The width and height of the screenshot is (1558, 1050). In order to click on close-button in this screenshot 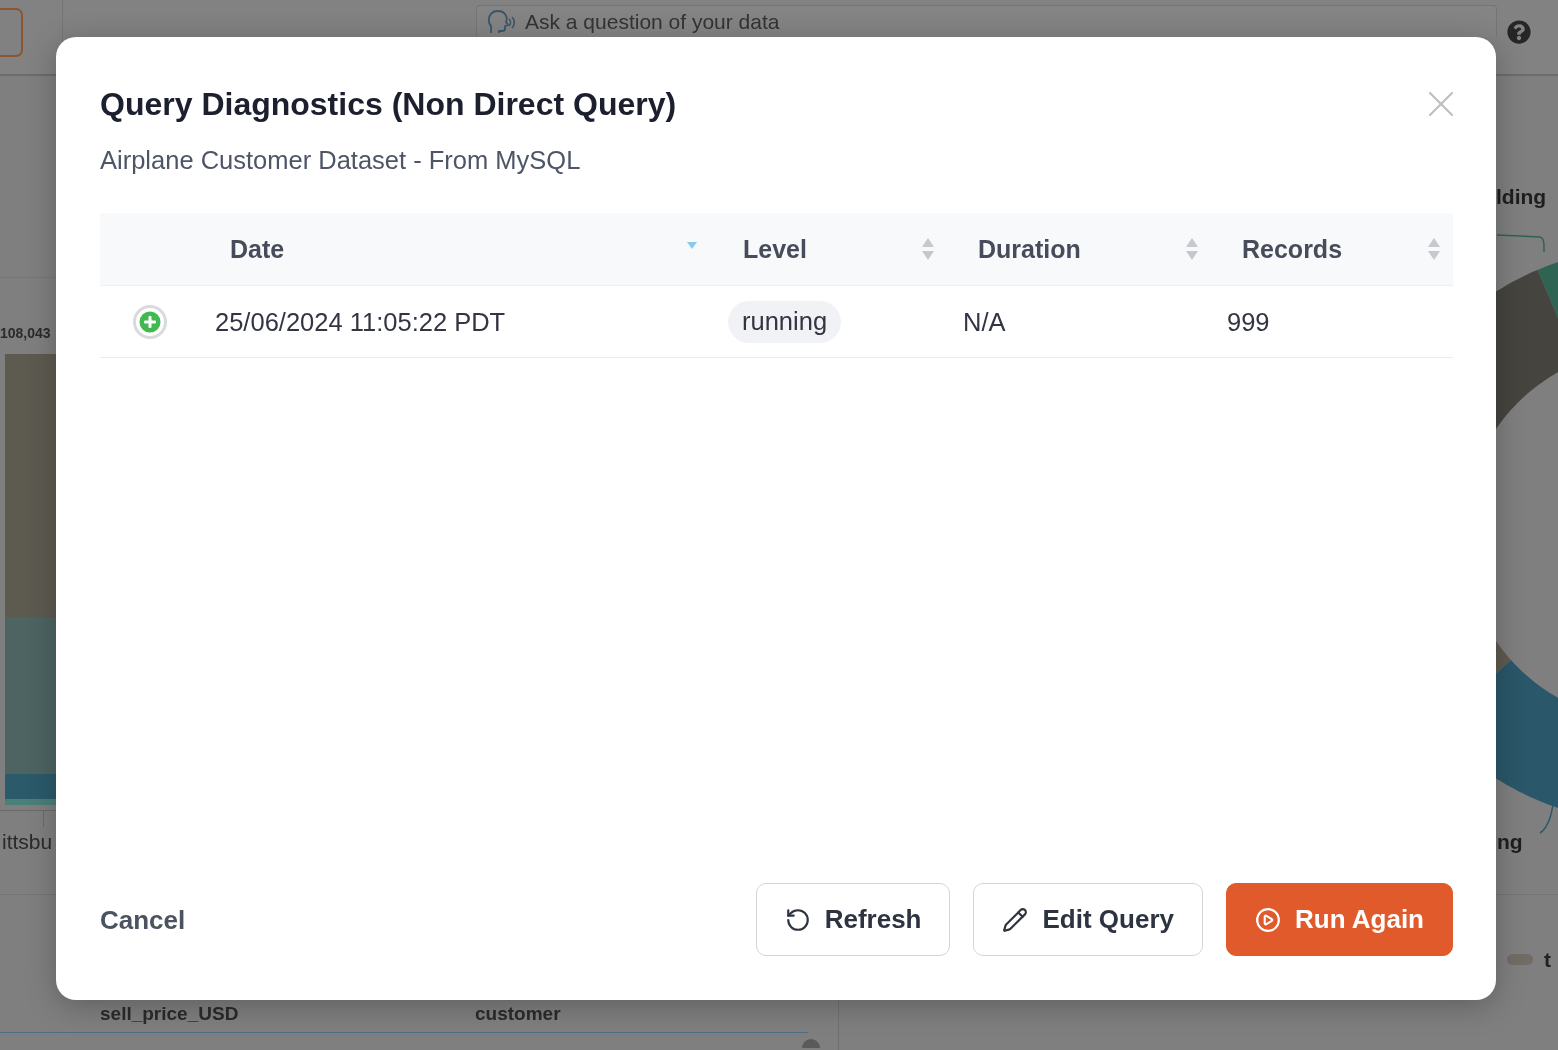, I will do `click(1441, 104)`.